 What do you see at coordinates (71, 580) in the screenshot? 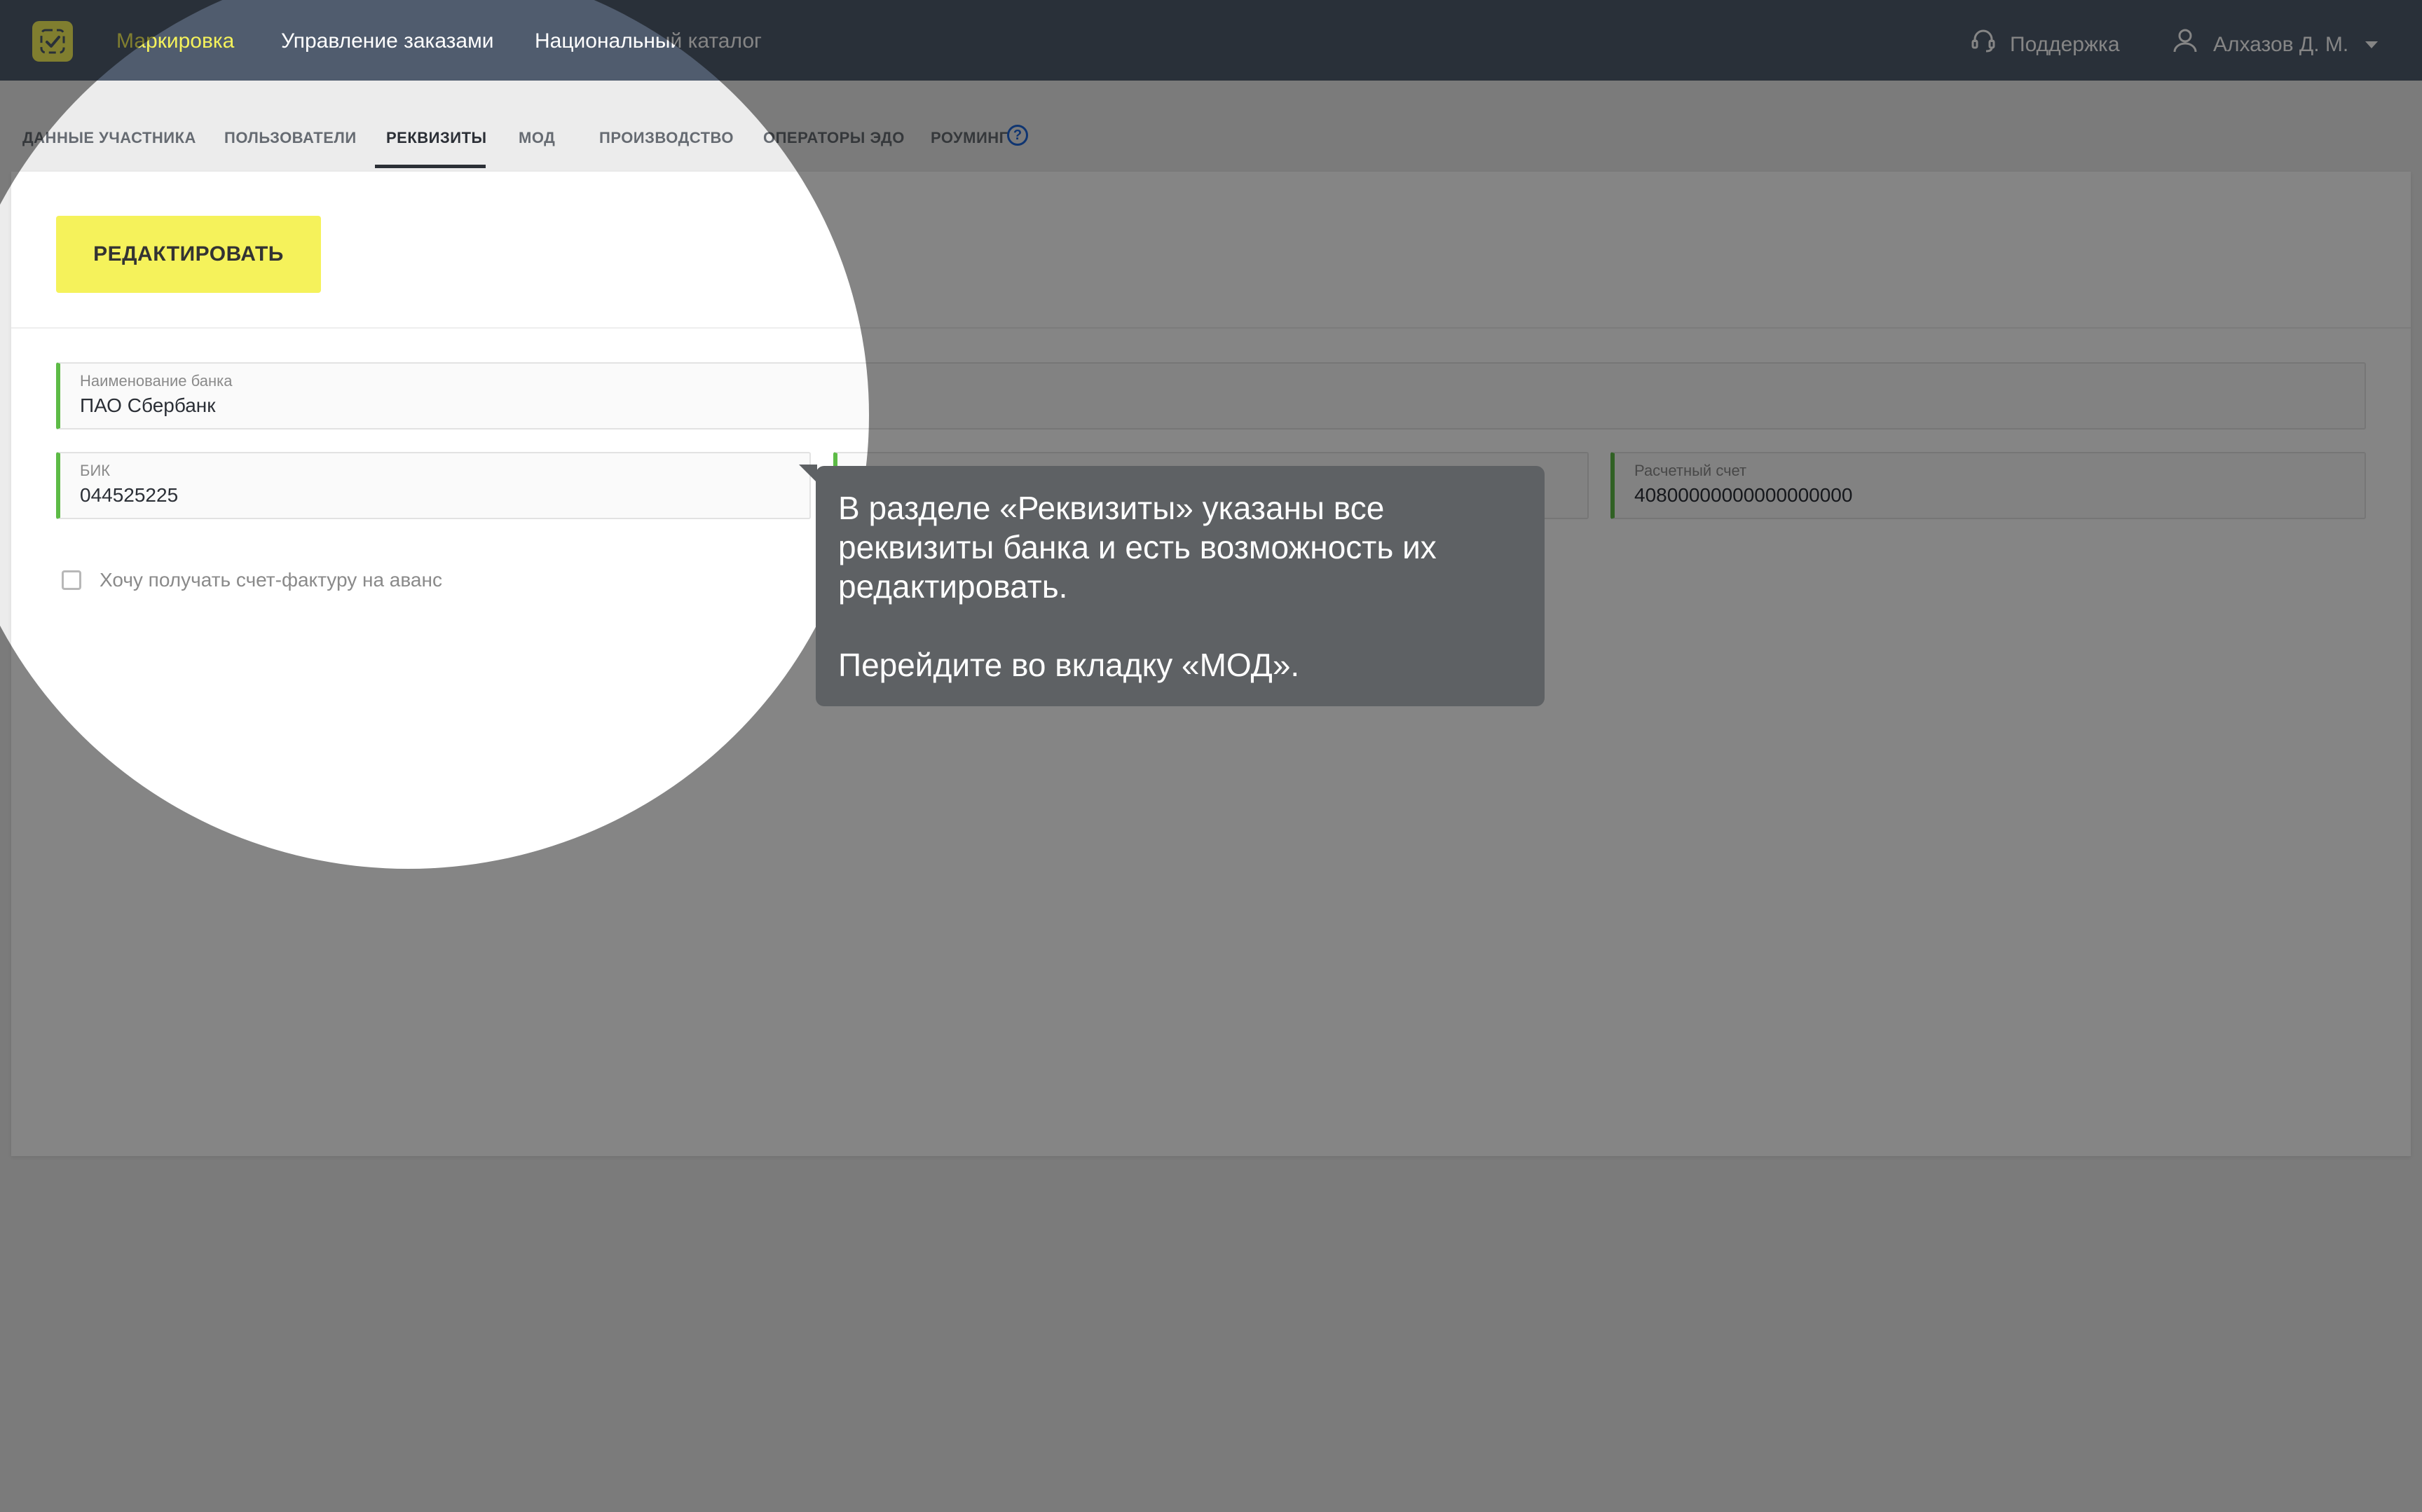
I see `advance-invoice-checkbox` at bounding box center [71, 580].